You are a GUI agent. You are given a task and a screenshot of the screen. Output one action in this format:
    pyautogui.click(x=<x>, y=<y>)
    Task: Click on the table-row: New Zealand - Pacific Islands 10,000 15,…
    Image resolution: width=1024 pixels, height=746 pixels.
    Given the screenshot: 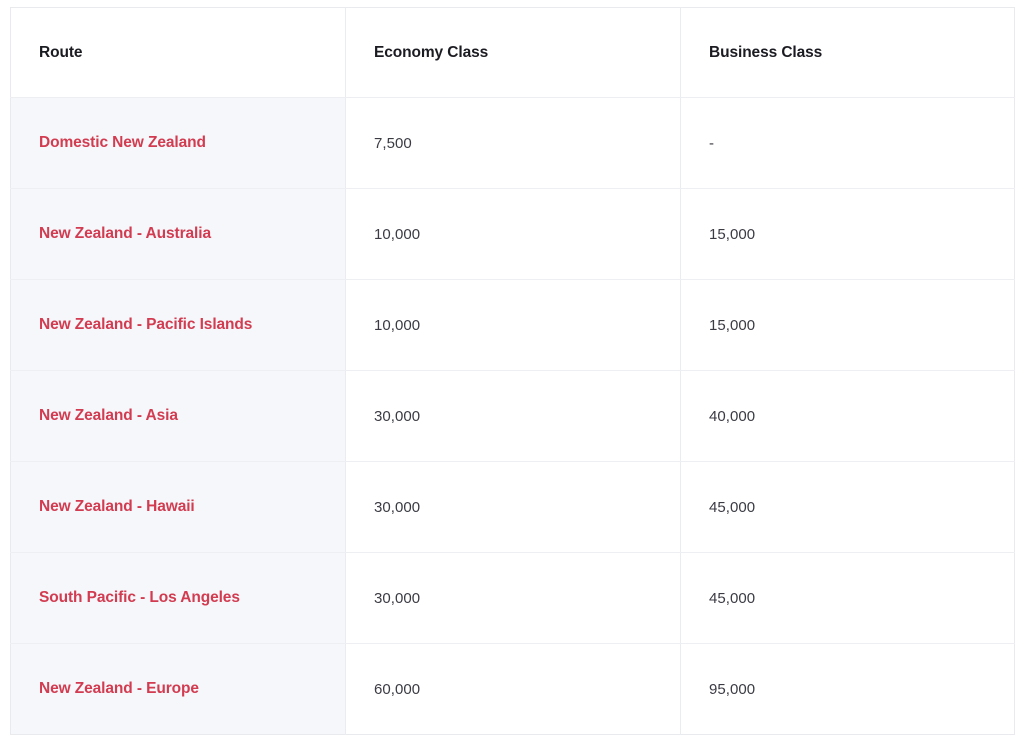 What is the action you would take?
    pyautogui.click(x=512, y=325)
    